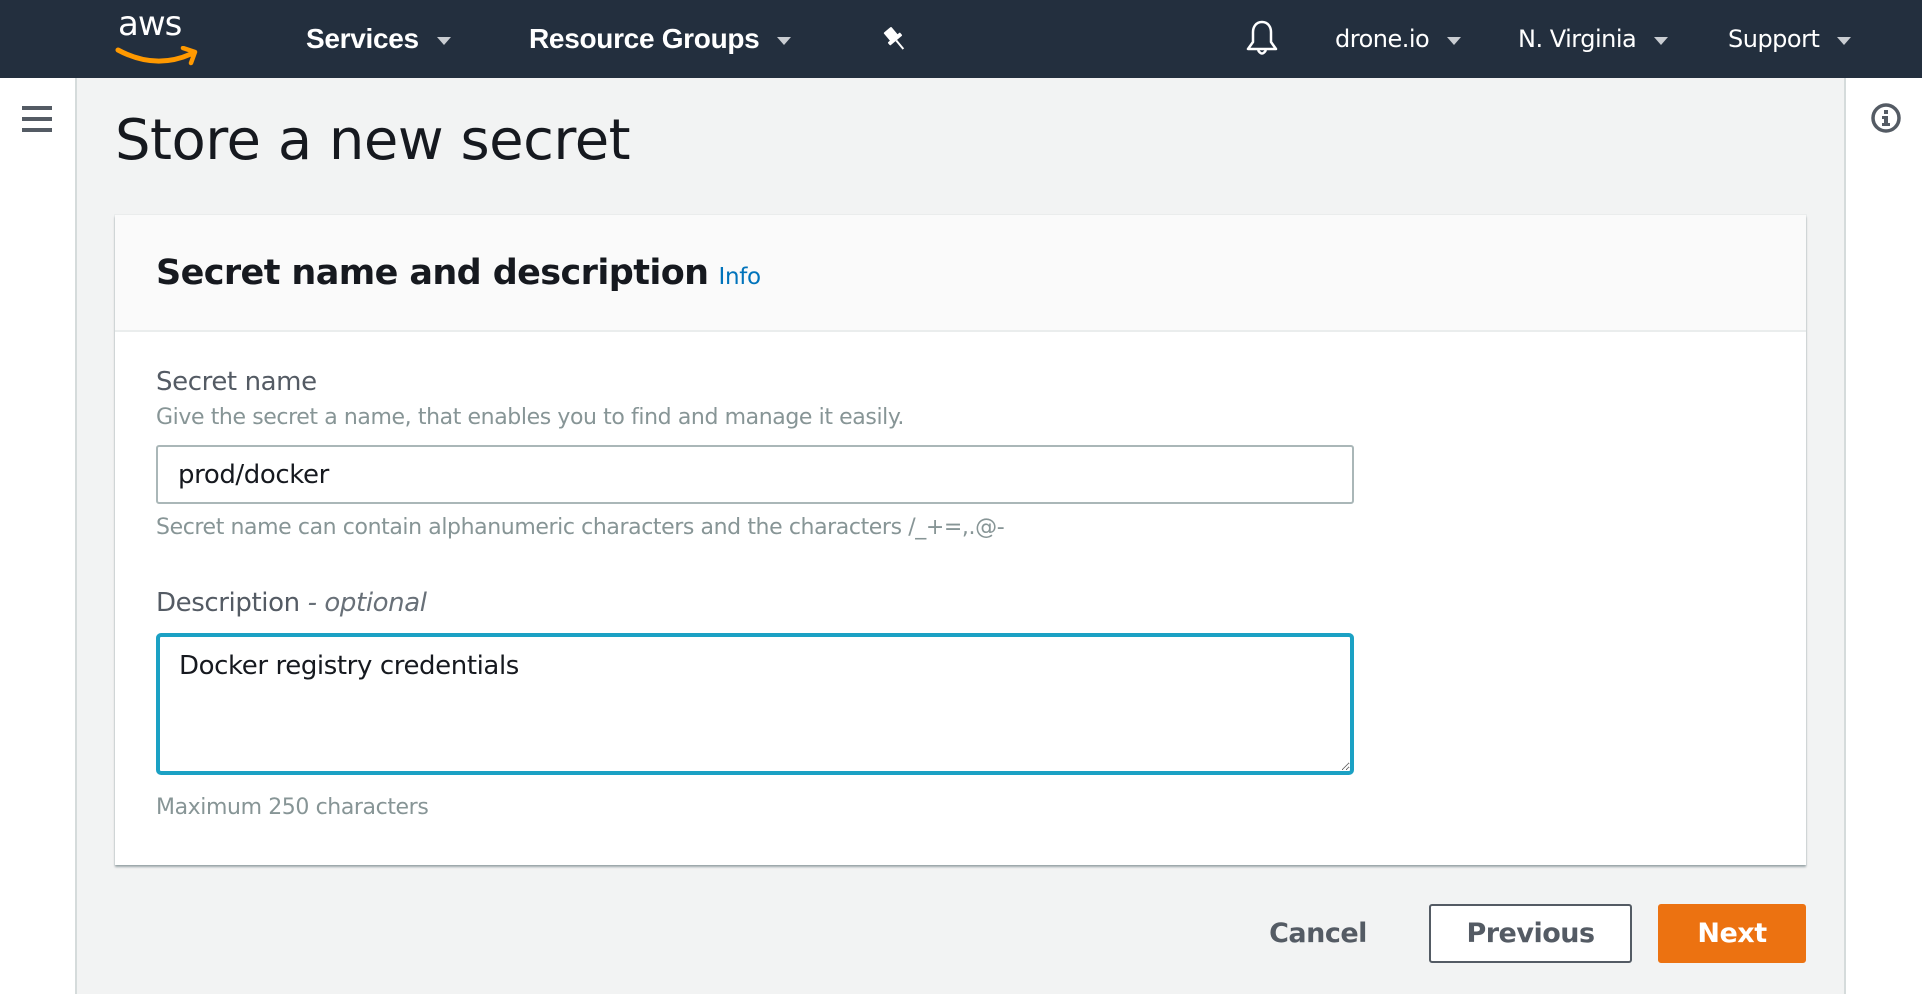 The width and height of the screenshot is (1922, 994). I want to click on secret-name-input, so click(755, 474).